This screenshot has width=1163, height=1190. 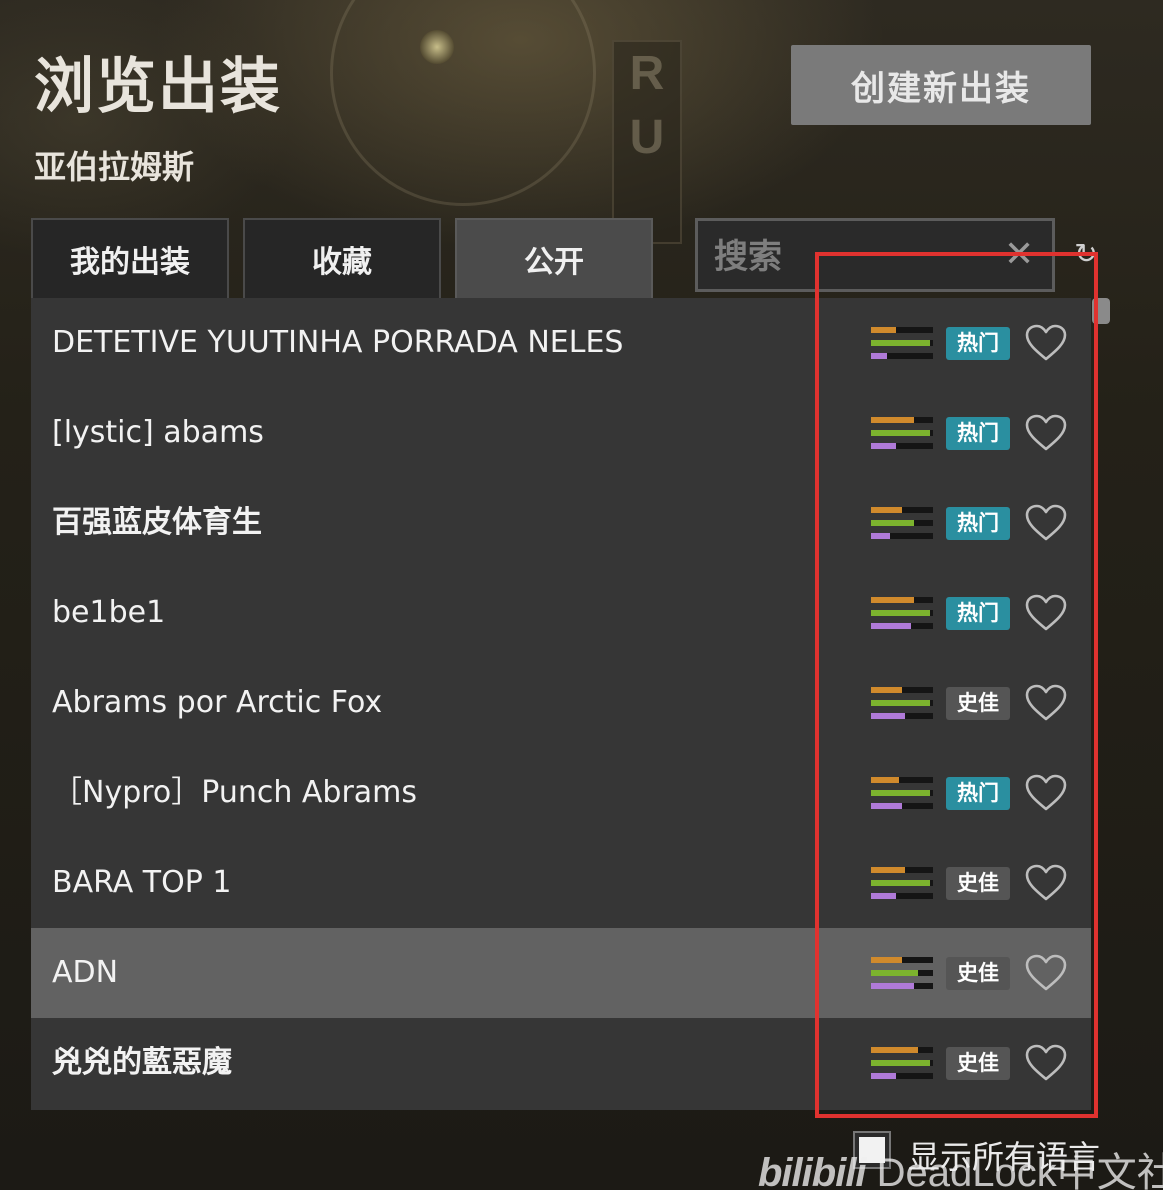 What do you see at coordinates (114, 167) in the screenshot?
I see `hero-name: 亚伯拉姆斯` at bounding box center [114, 167].